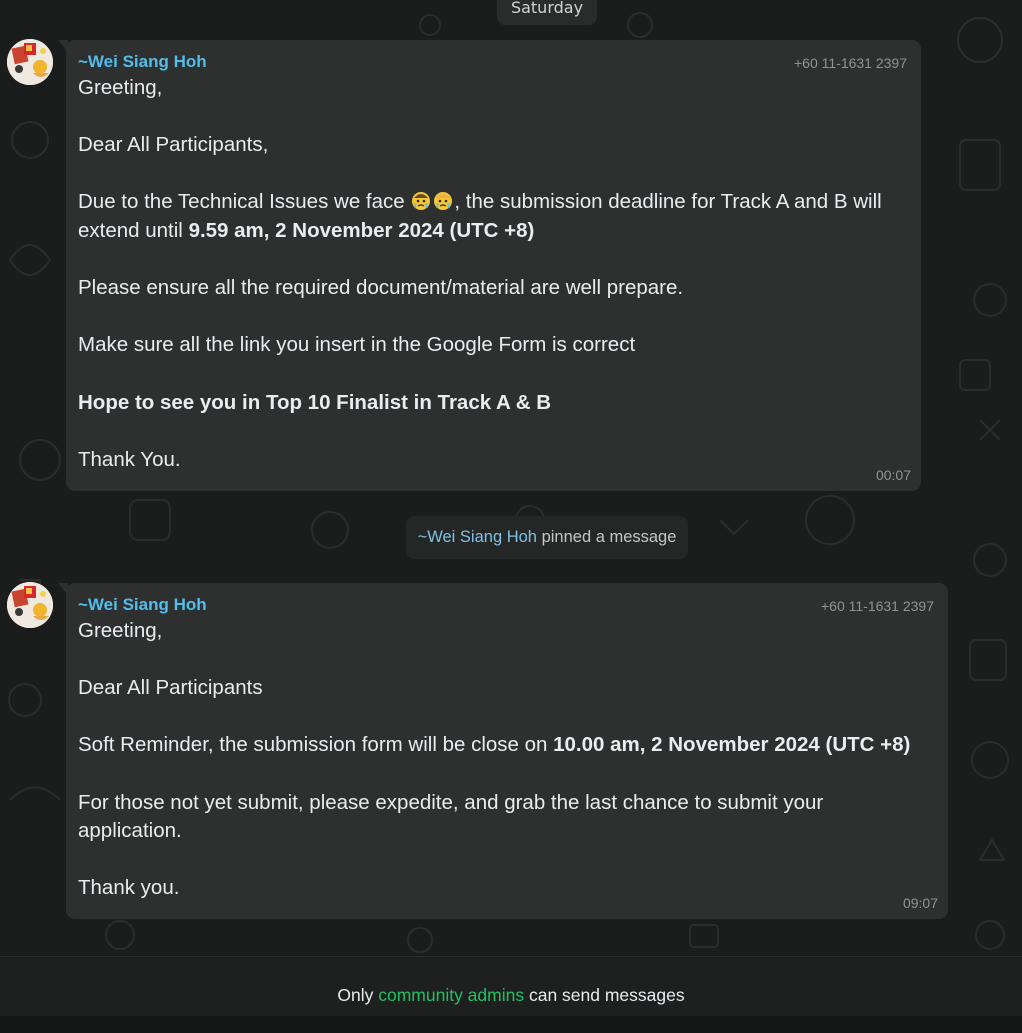 The height and width of the screenshot is (1033, 1022). I want to click on pin-actor: ~Wei Siang Hoh, so click(477, 537).